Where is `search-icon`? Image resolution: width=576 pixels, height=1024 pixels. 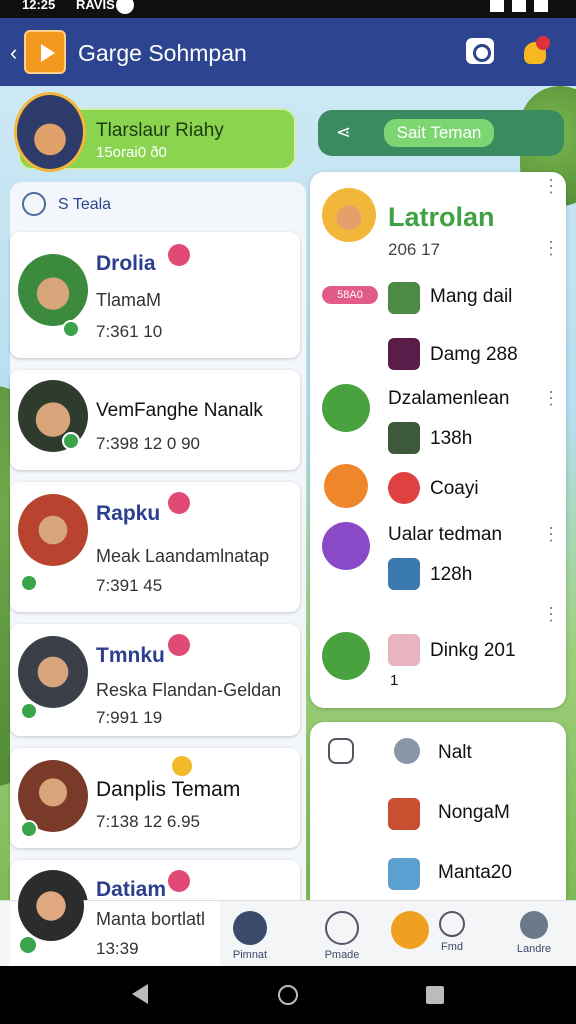
search-icon is located at coordinates (34, 204).